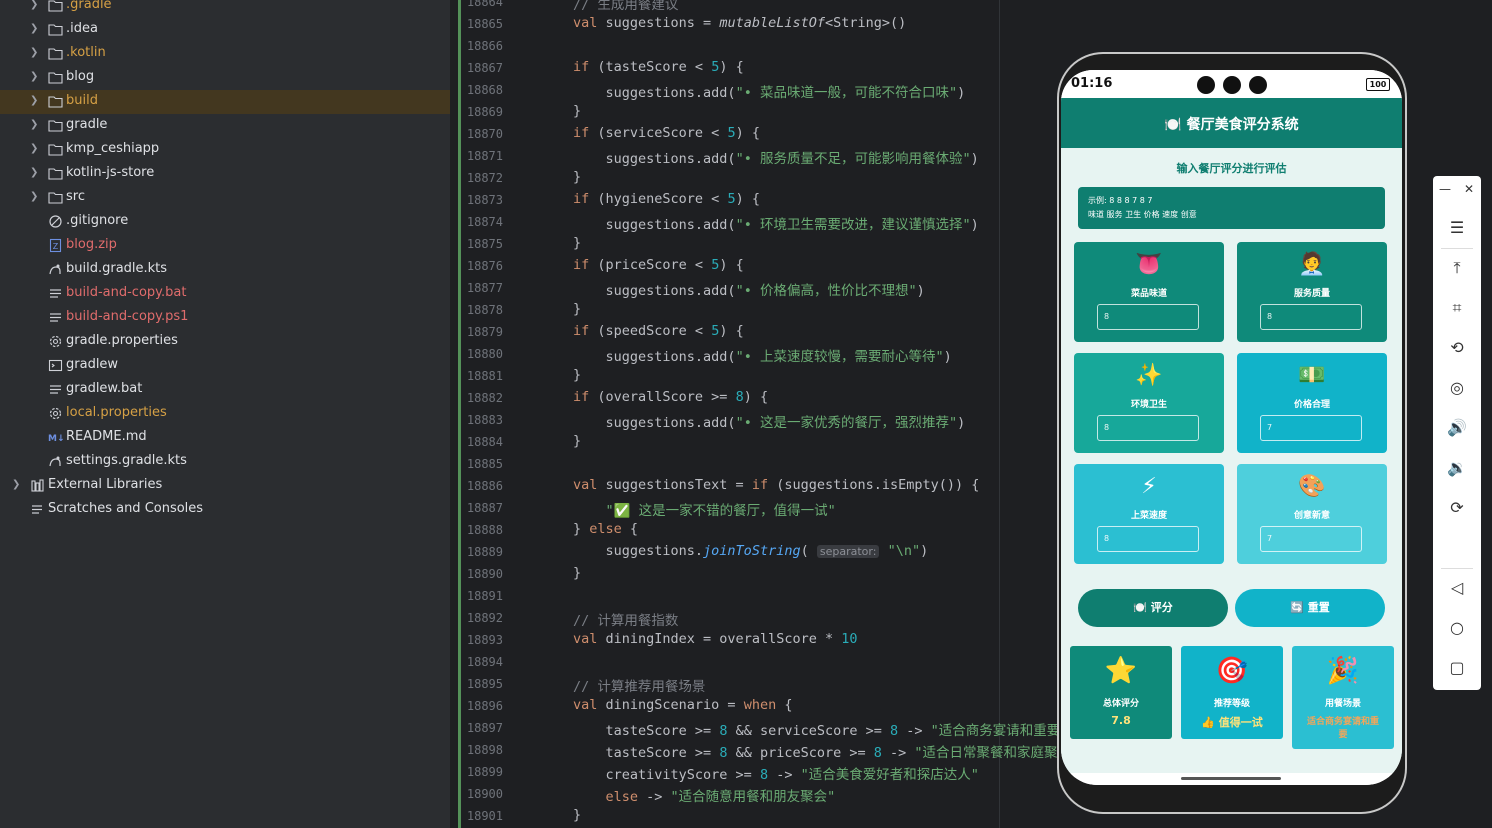 The image size is (1492, 828). What do you see at coordinates (1232, 85) in the screenshot?
I see `camera-dot-icon` at bounding box center [1232, 85].